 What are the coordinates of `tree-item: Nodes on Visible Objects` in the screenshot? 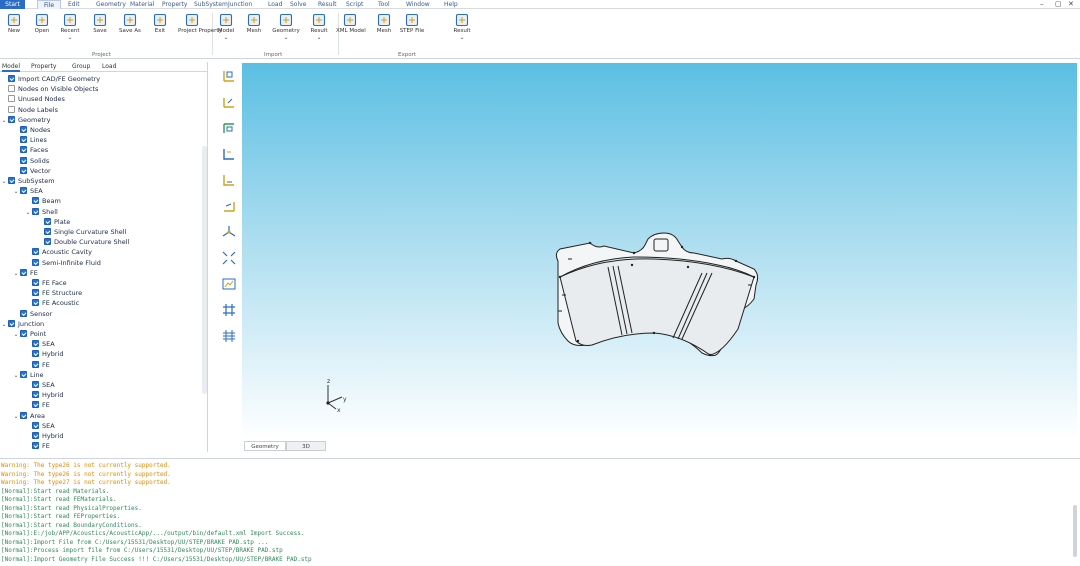 It's located at (49, 89).